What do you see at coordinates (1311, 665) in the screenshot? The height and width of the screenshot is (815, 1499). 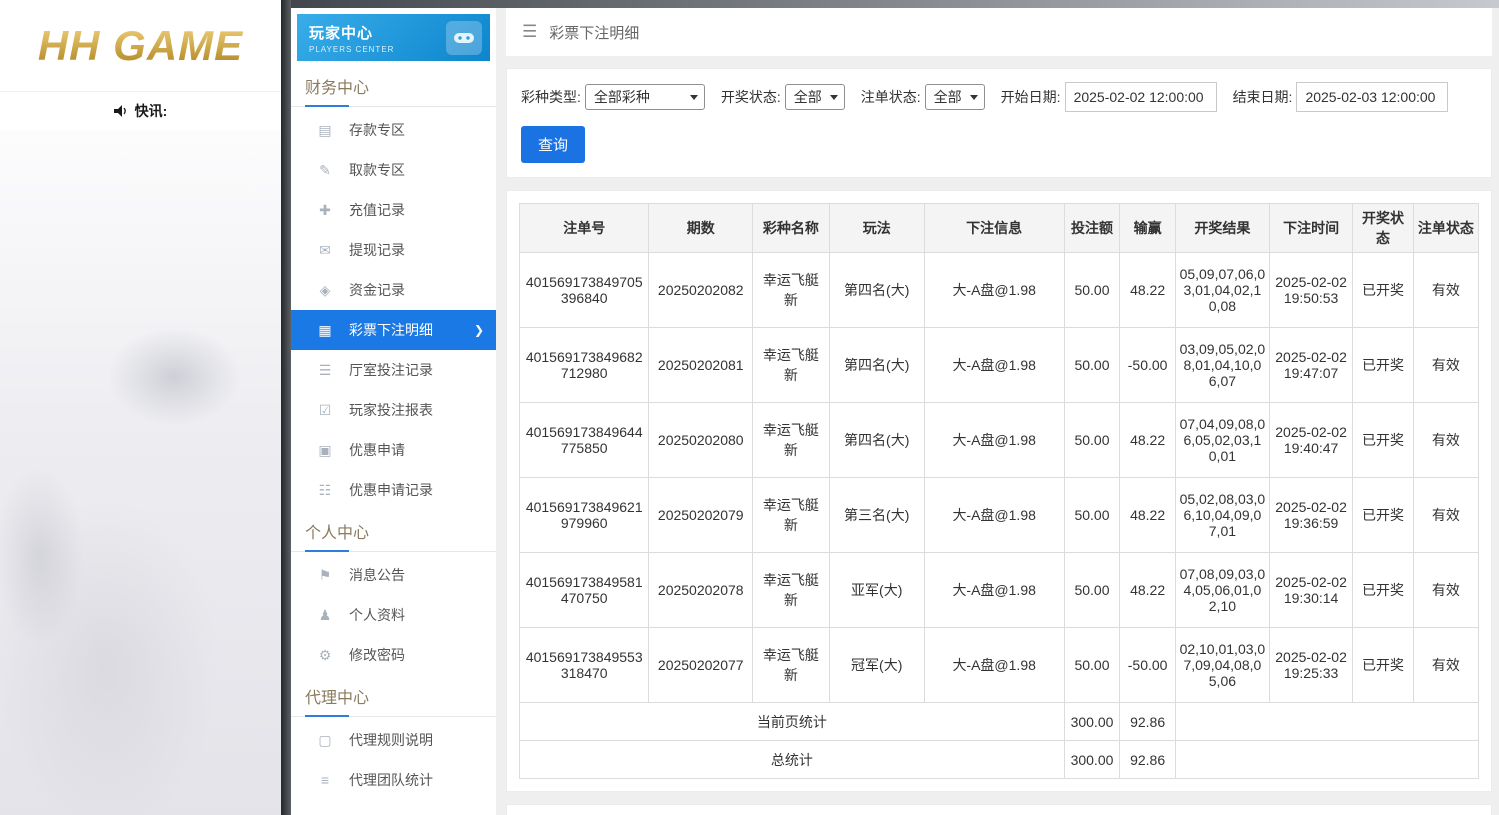 I see `cell-bet-time: 2025-02-02 19:25:33` at bounding box center [1311, 665].